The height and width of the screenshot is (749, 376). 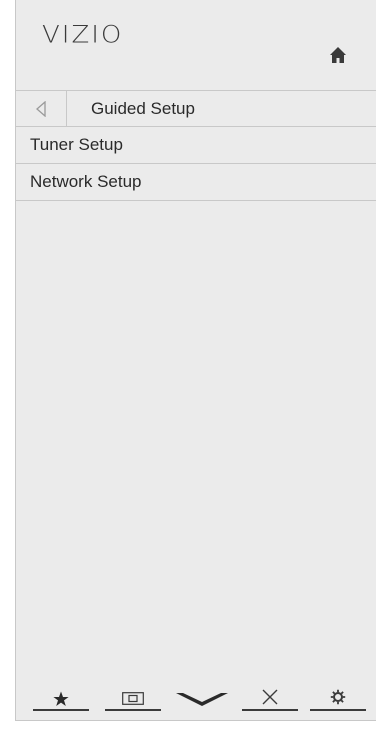 I want to click on menu-header: Guided Setup, so click(x=196, y=108).